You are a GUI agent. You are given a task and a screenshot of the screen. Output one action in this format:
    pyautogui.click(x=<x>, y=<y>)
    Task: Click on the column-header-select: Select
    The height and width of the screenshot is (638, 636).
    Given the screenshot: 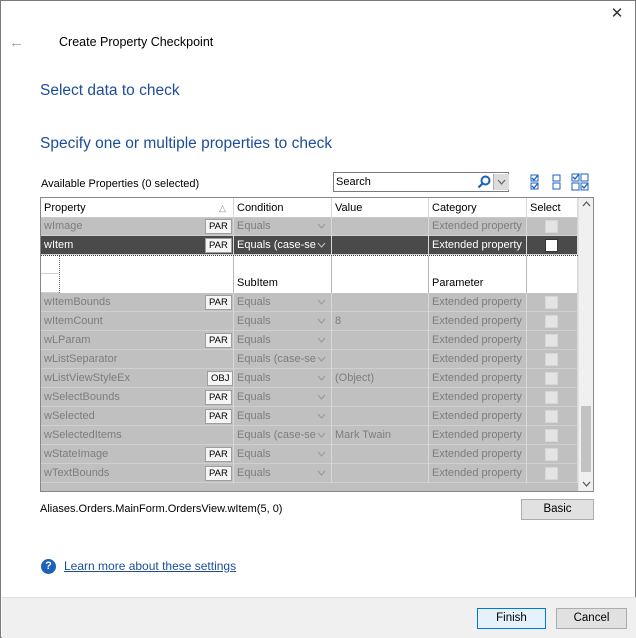 What is the action you would take?
    pyautogui.click(x=552, y=207)
    